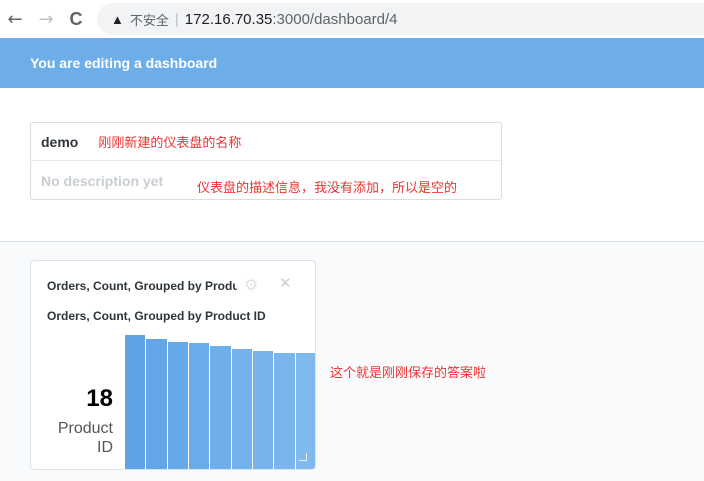 The width and height of the screenshot is (704, 481). I want to click on gear-icon: ⚙, so click(251, 285).